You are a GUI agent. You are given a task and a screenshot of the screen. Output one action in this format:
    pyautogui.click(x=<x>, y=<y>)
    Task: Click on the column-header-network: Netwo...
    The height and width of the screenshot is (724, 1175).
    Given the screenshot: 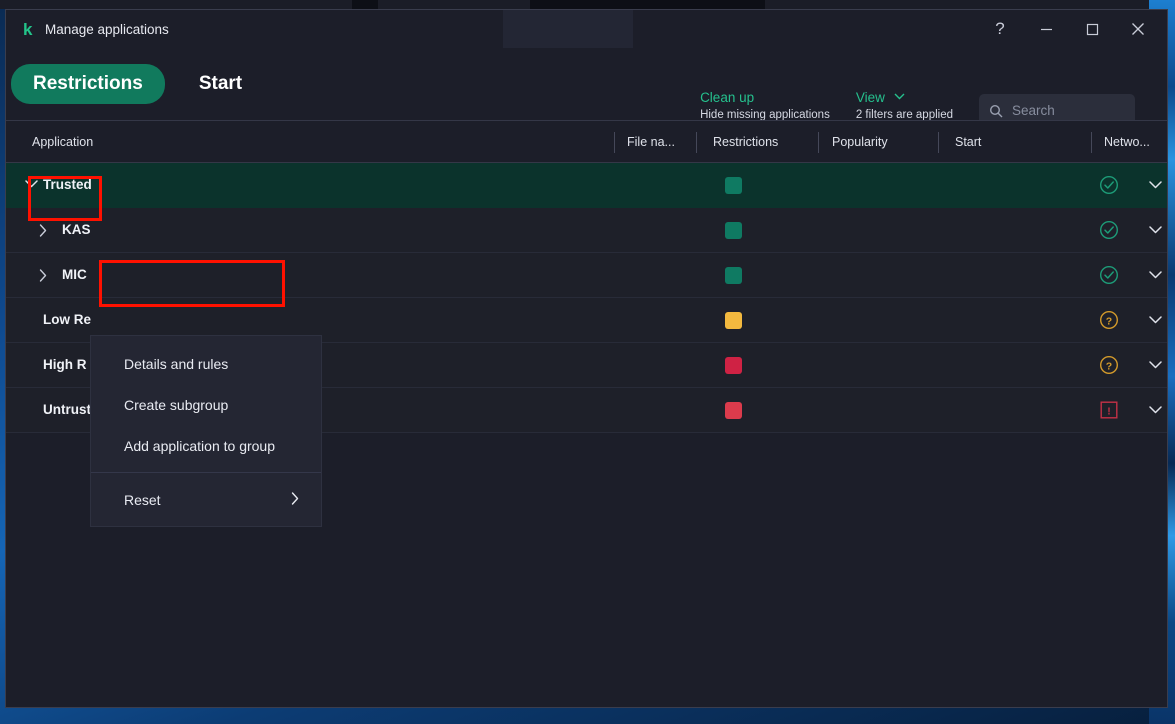 What is the action you would take?
    pyautogui.click(x=1127, y=142)
    